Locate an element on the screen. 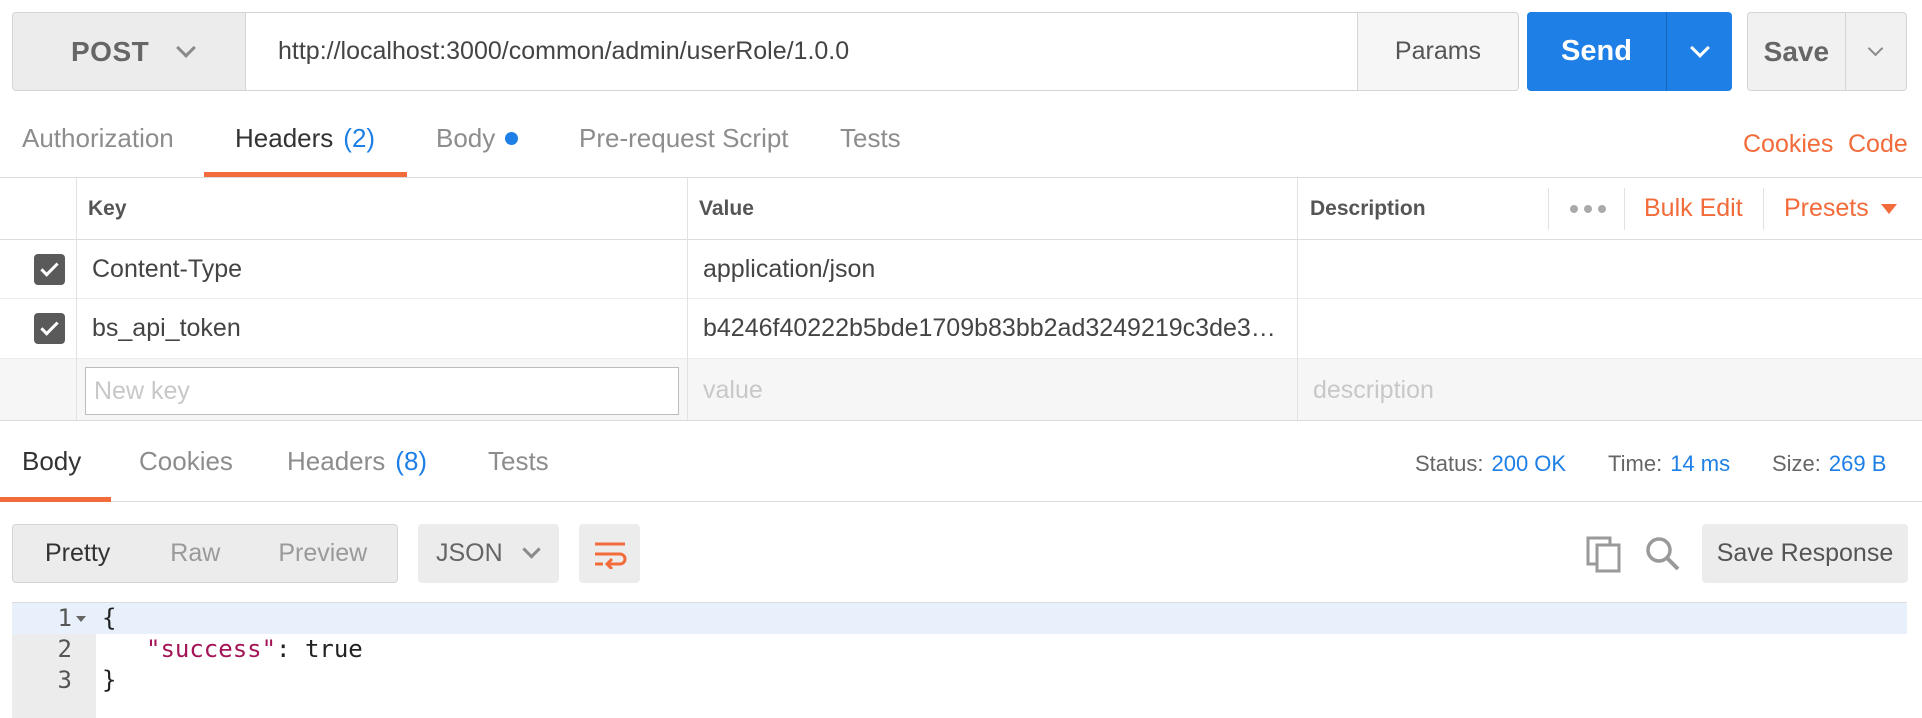  tab-response-body: Body is located at coordinates (56, 461).